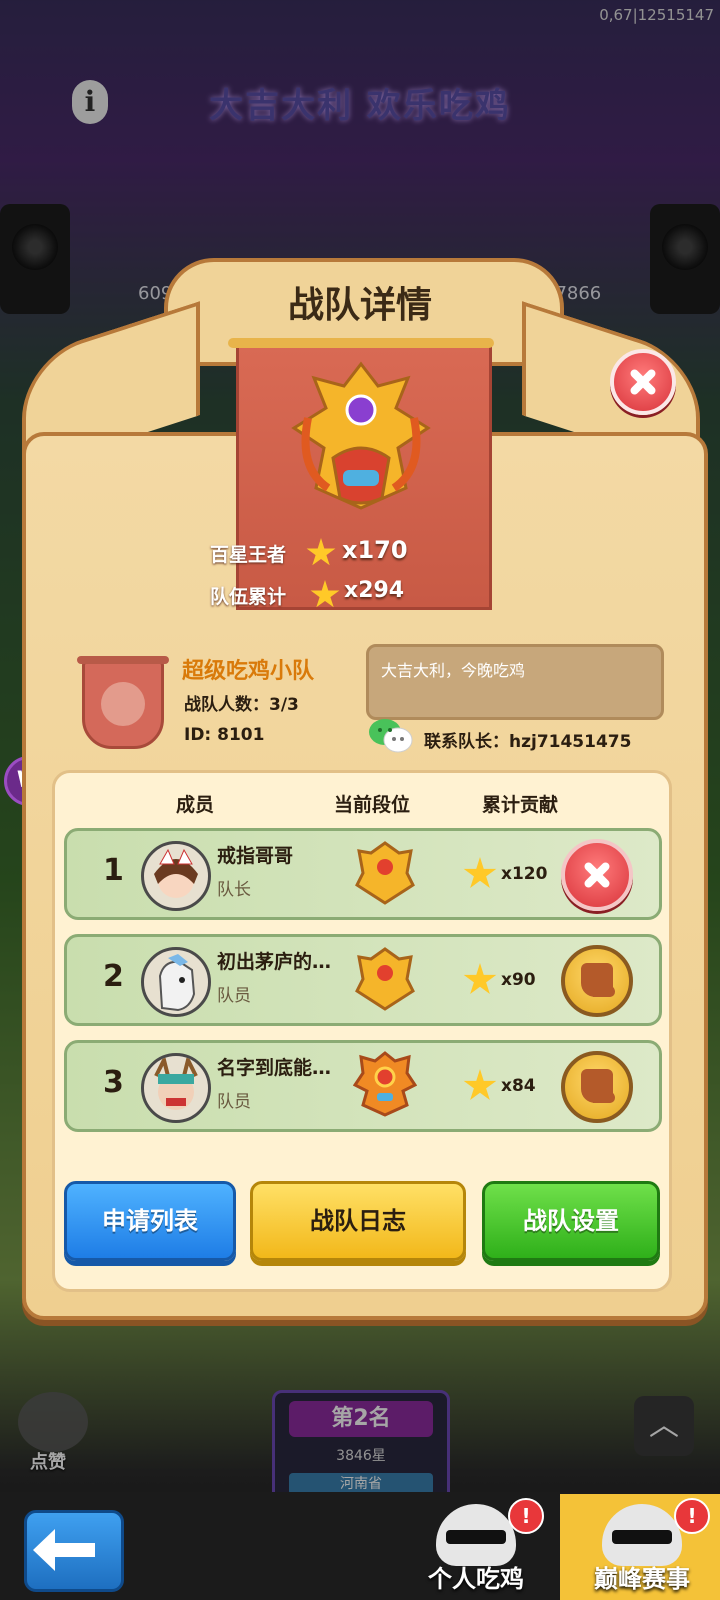  Describe the element at coordinates (571, 1221) in the screenshot. I see `team-settings-button: 战队设置` at that location.